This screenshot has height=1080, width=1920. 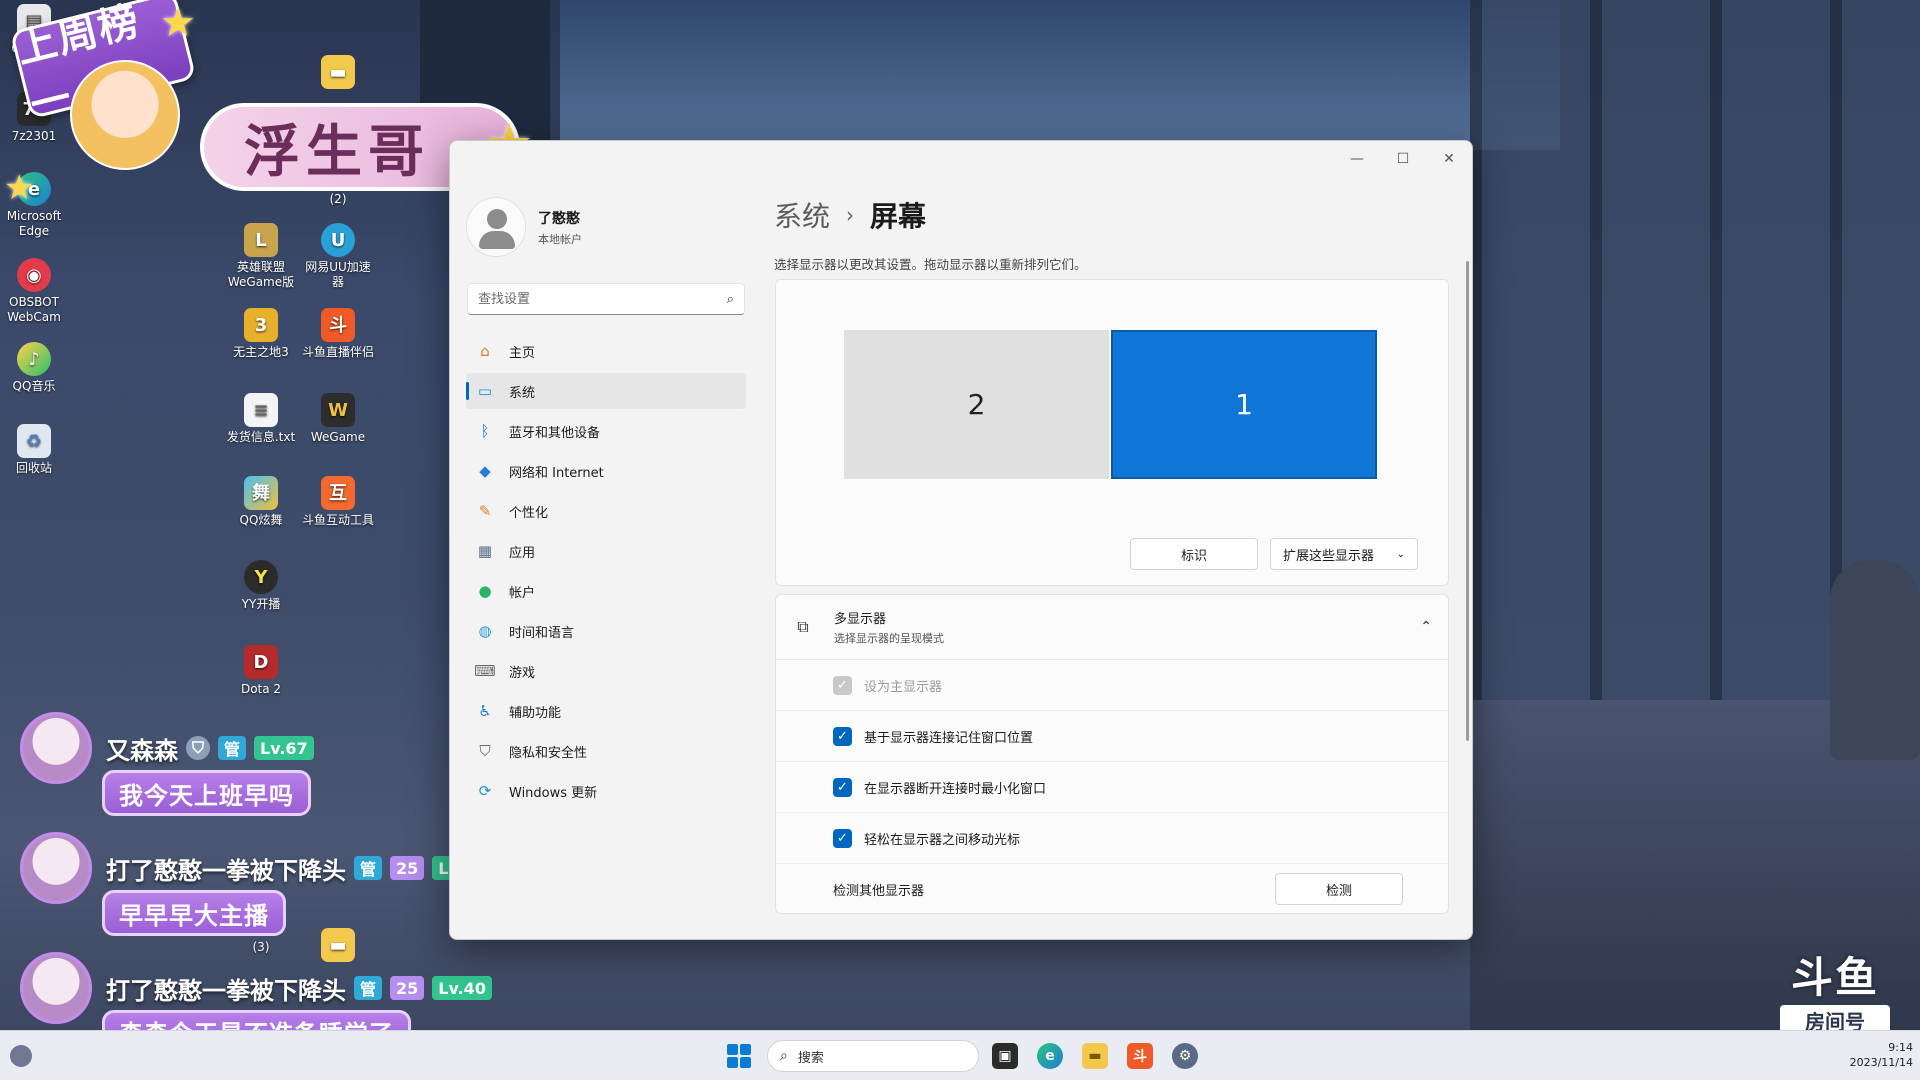 I want to click on sidebar-item-apps: ▦ 应用, so click(x=606, y=551).